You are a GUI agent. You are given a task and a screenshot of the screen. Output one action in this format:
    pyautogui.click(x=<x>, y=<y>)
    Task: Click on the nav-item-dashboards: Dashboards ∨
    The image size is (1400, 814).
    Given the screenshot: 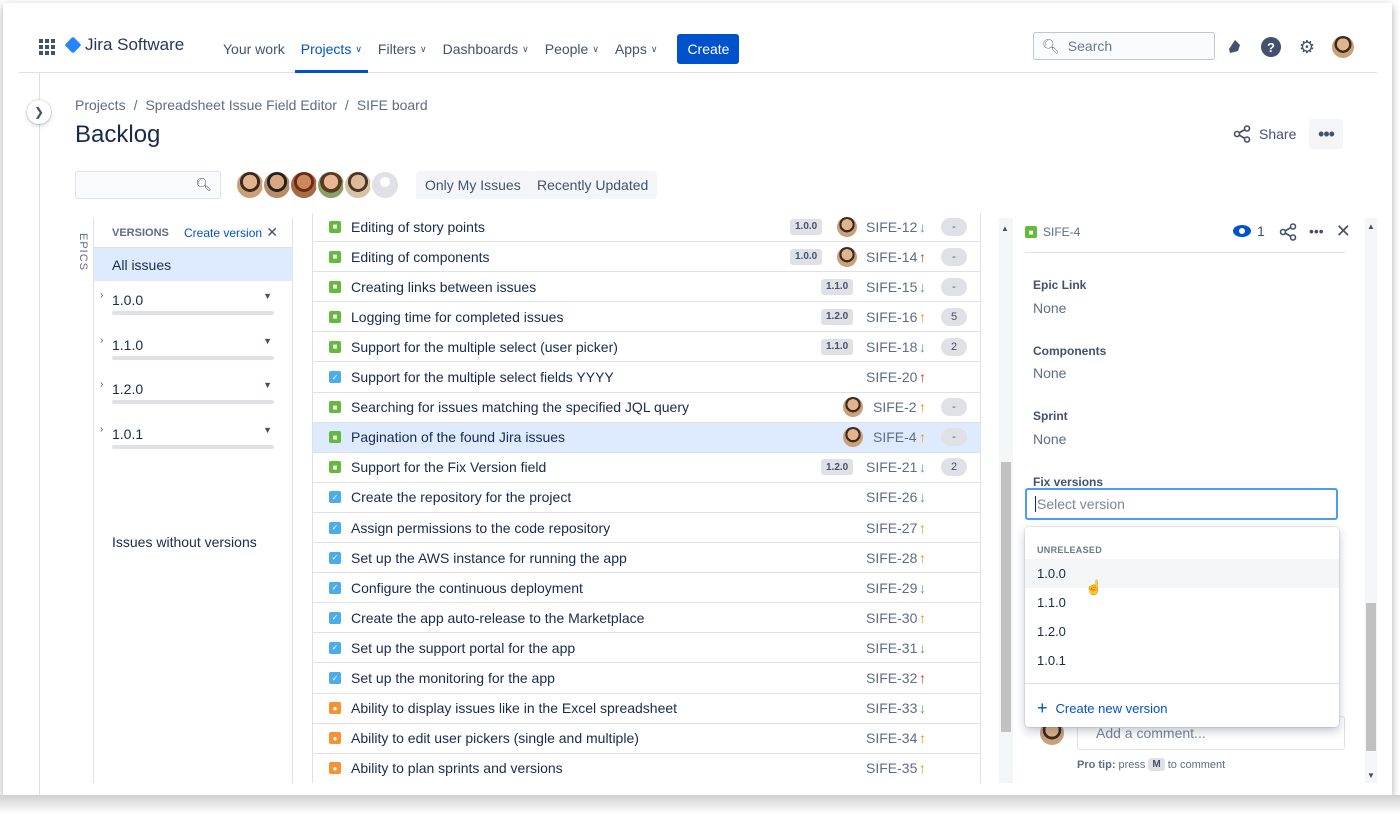 What is the action you would take?
    pyautogui.click(x=486, y=49)
    